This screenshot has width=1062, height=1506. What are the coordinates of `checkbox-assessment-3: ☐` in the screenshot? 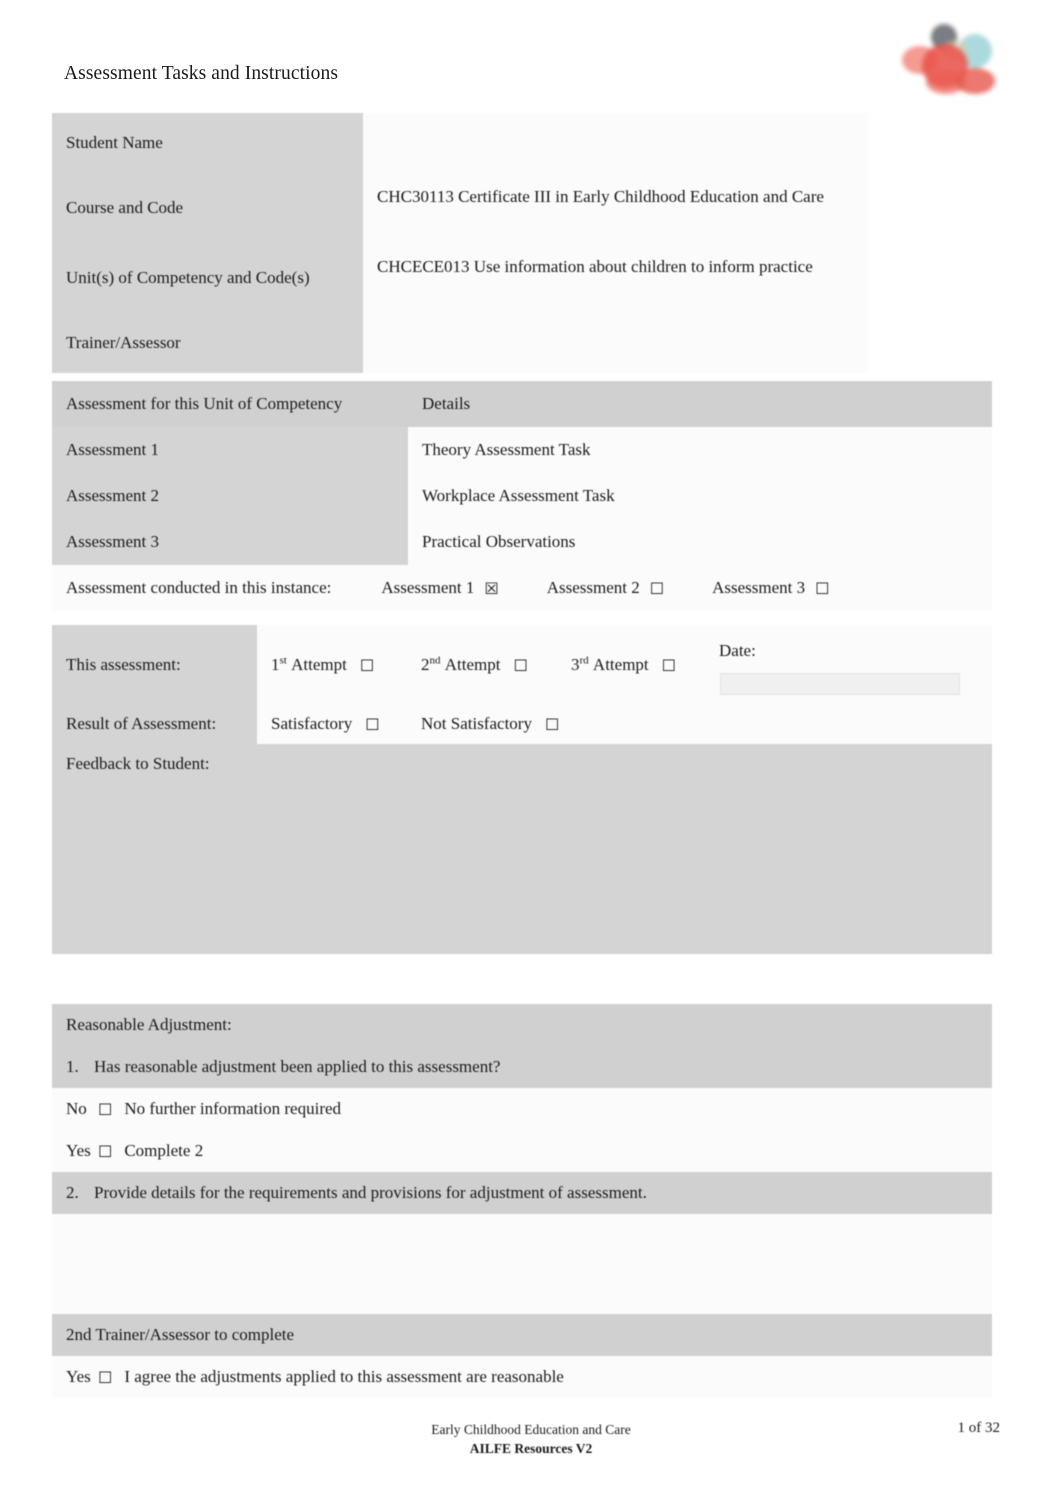 It's located at (822, 588).